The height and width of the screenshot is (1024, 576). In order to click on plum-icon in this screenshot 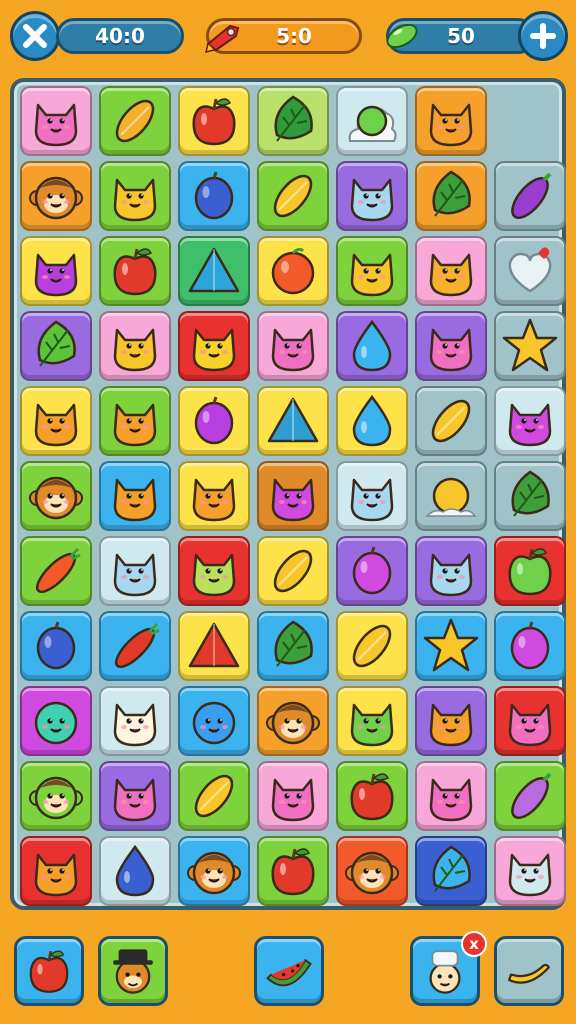, I will do `click(214, 195)`.